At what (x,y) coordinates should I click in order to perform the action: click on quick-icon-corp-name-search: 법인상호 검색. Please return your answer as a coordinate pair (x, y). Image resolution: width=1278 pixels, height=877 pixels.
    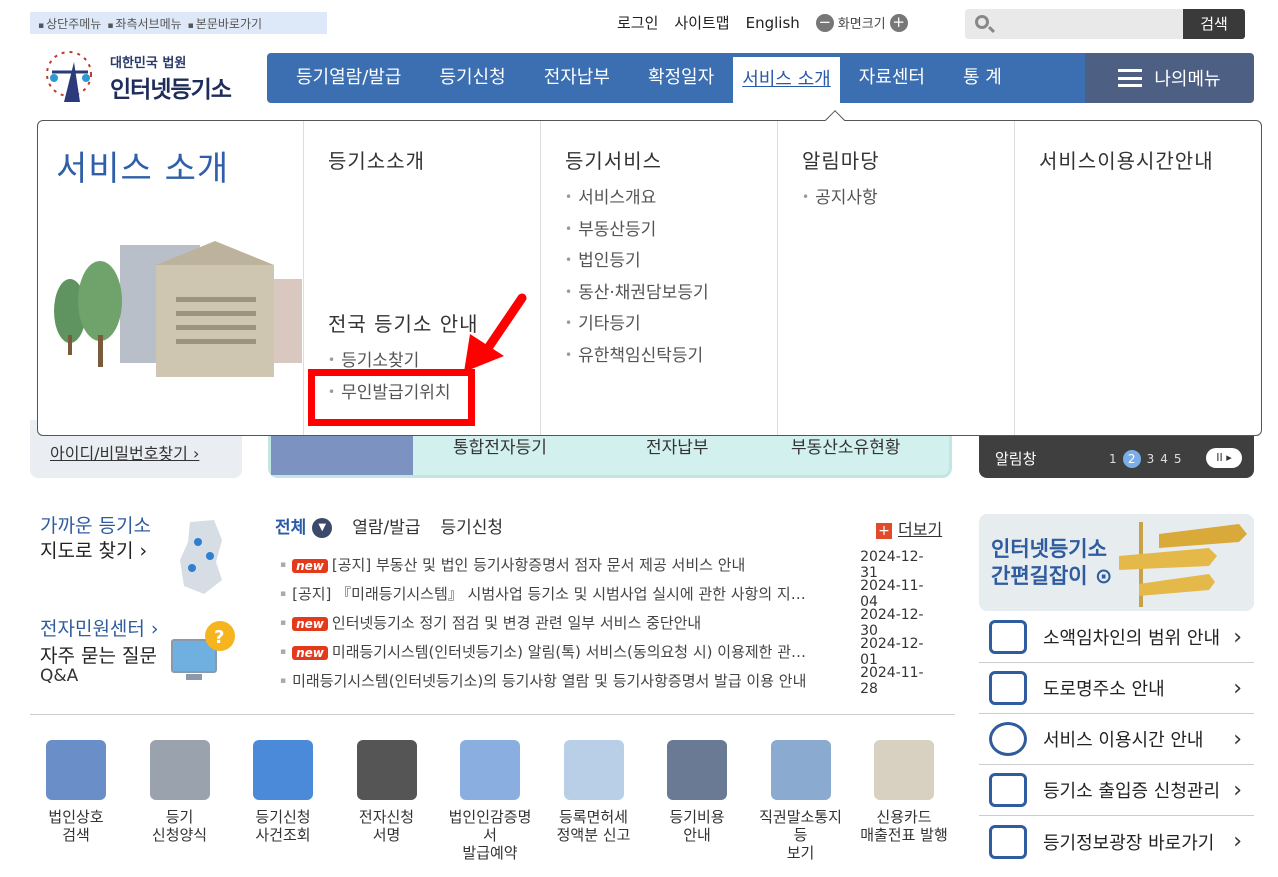
    Looking at the image, I should click on (76, 801).